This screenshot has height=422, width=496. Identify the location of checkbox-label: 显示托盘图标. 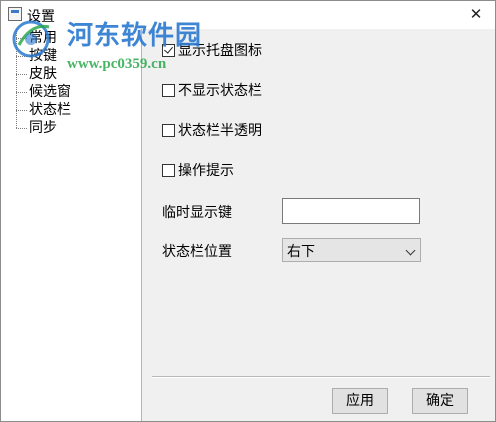
(220, 51).